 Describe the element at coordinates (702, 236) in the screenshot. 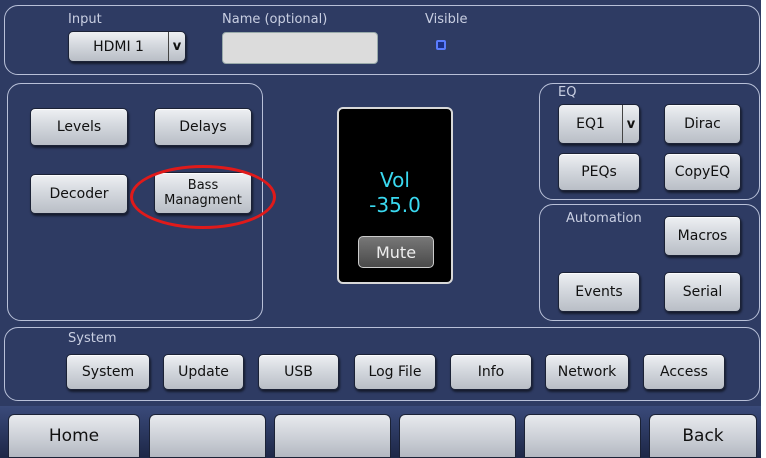

I see `macros-button: Macros` at that location.